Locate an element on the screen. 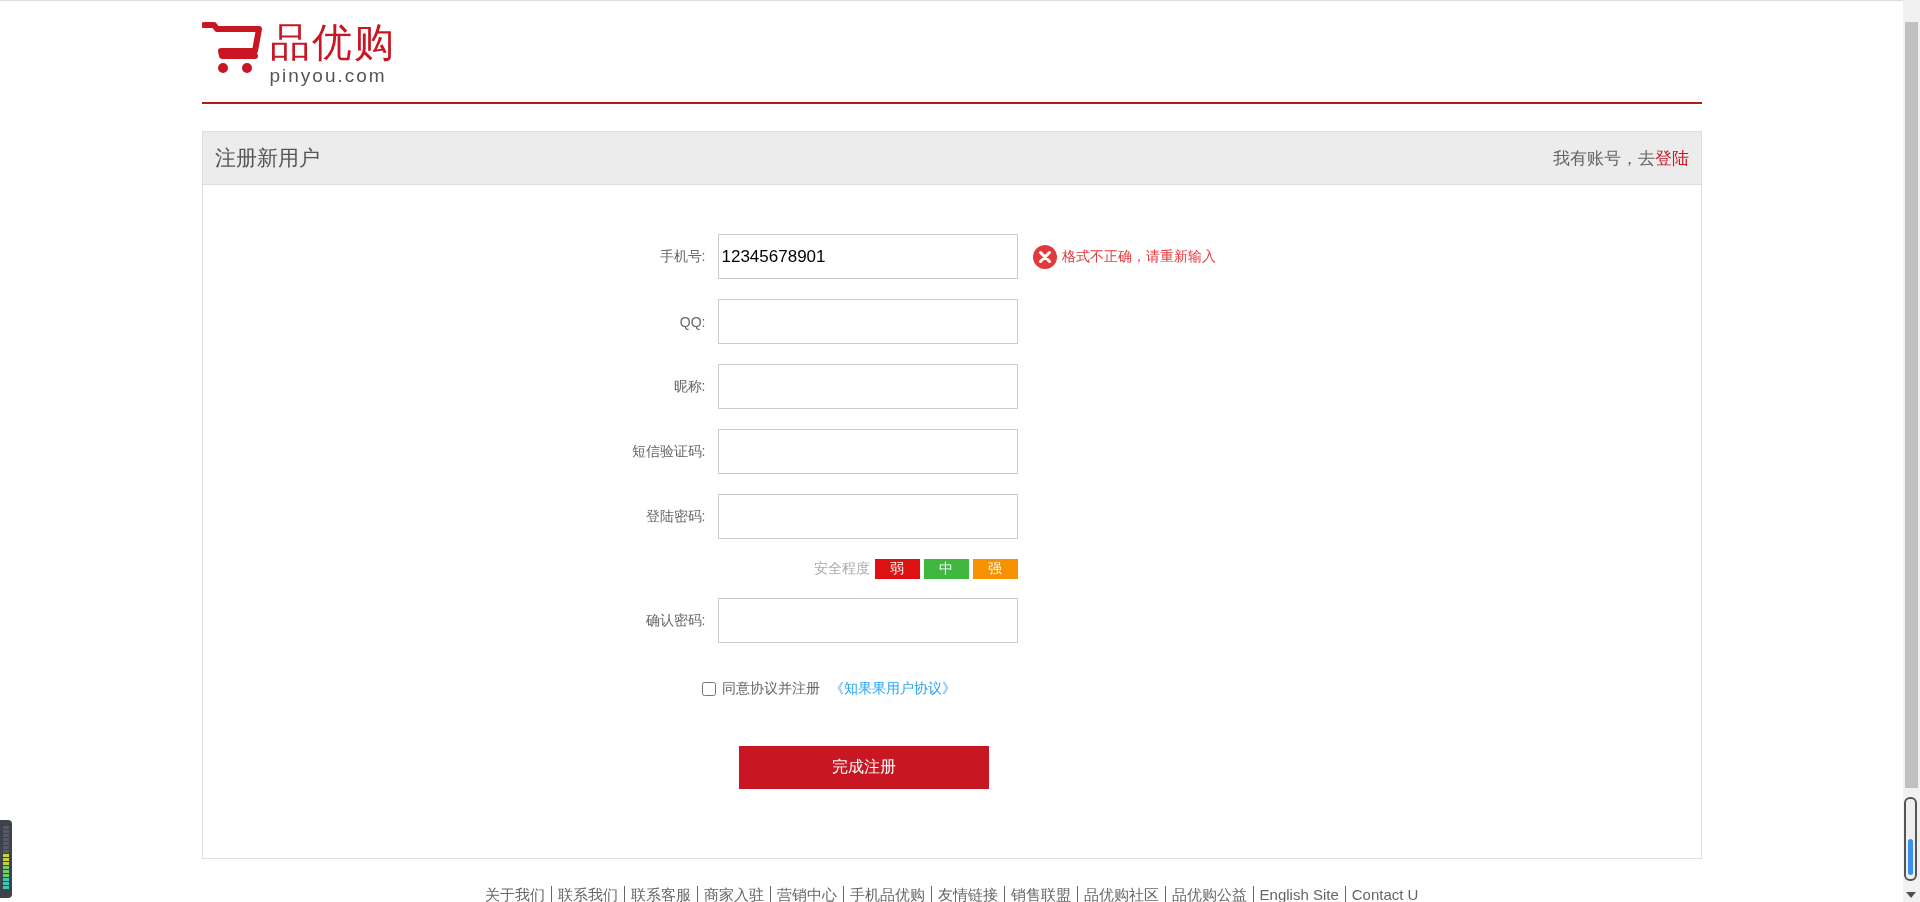 This screenshot has width=1920, height=902. submit-button: 完成注册 is located at coordinates (863, 767).